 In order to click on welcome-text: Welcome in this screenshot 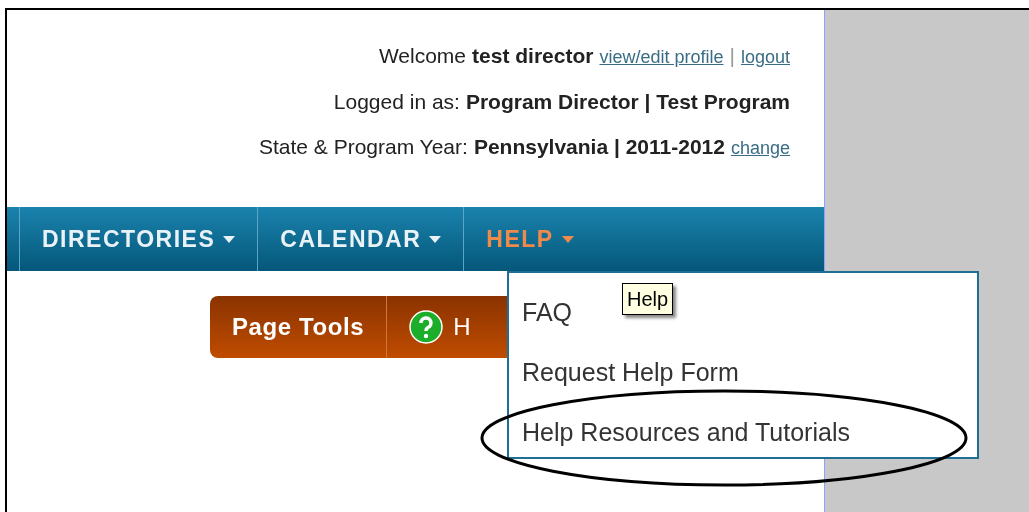, I will do `click(422, 56)`.